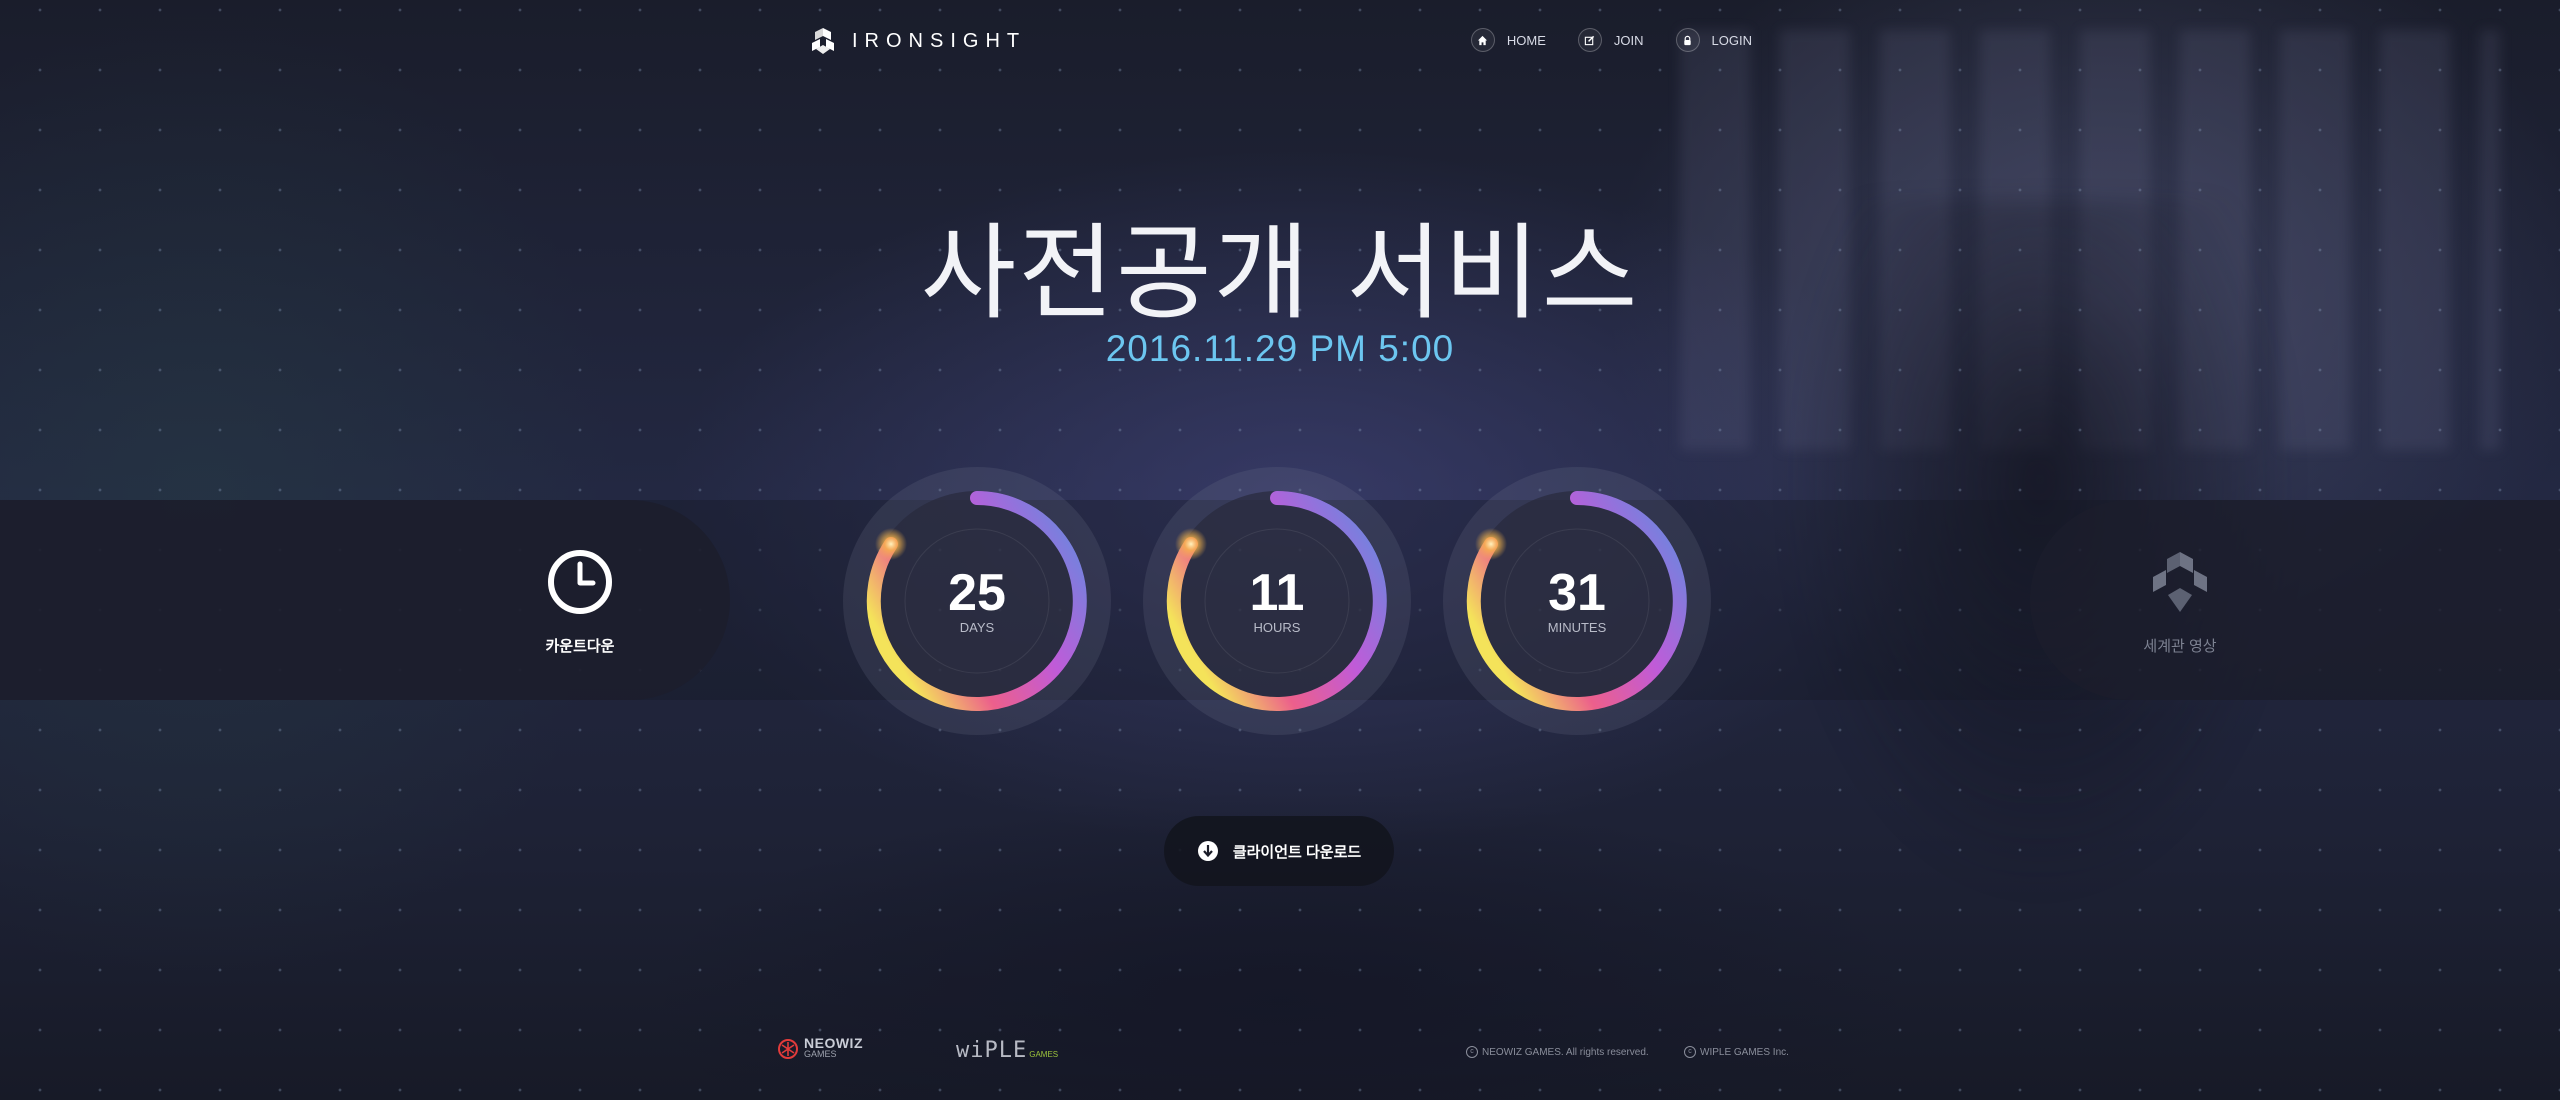  I want to click on days-label: DAYS, so click(977, 627).